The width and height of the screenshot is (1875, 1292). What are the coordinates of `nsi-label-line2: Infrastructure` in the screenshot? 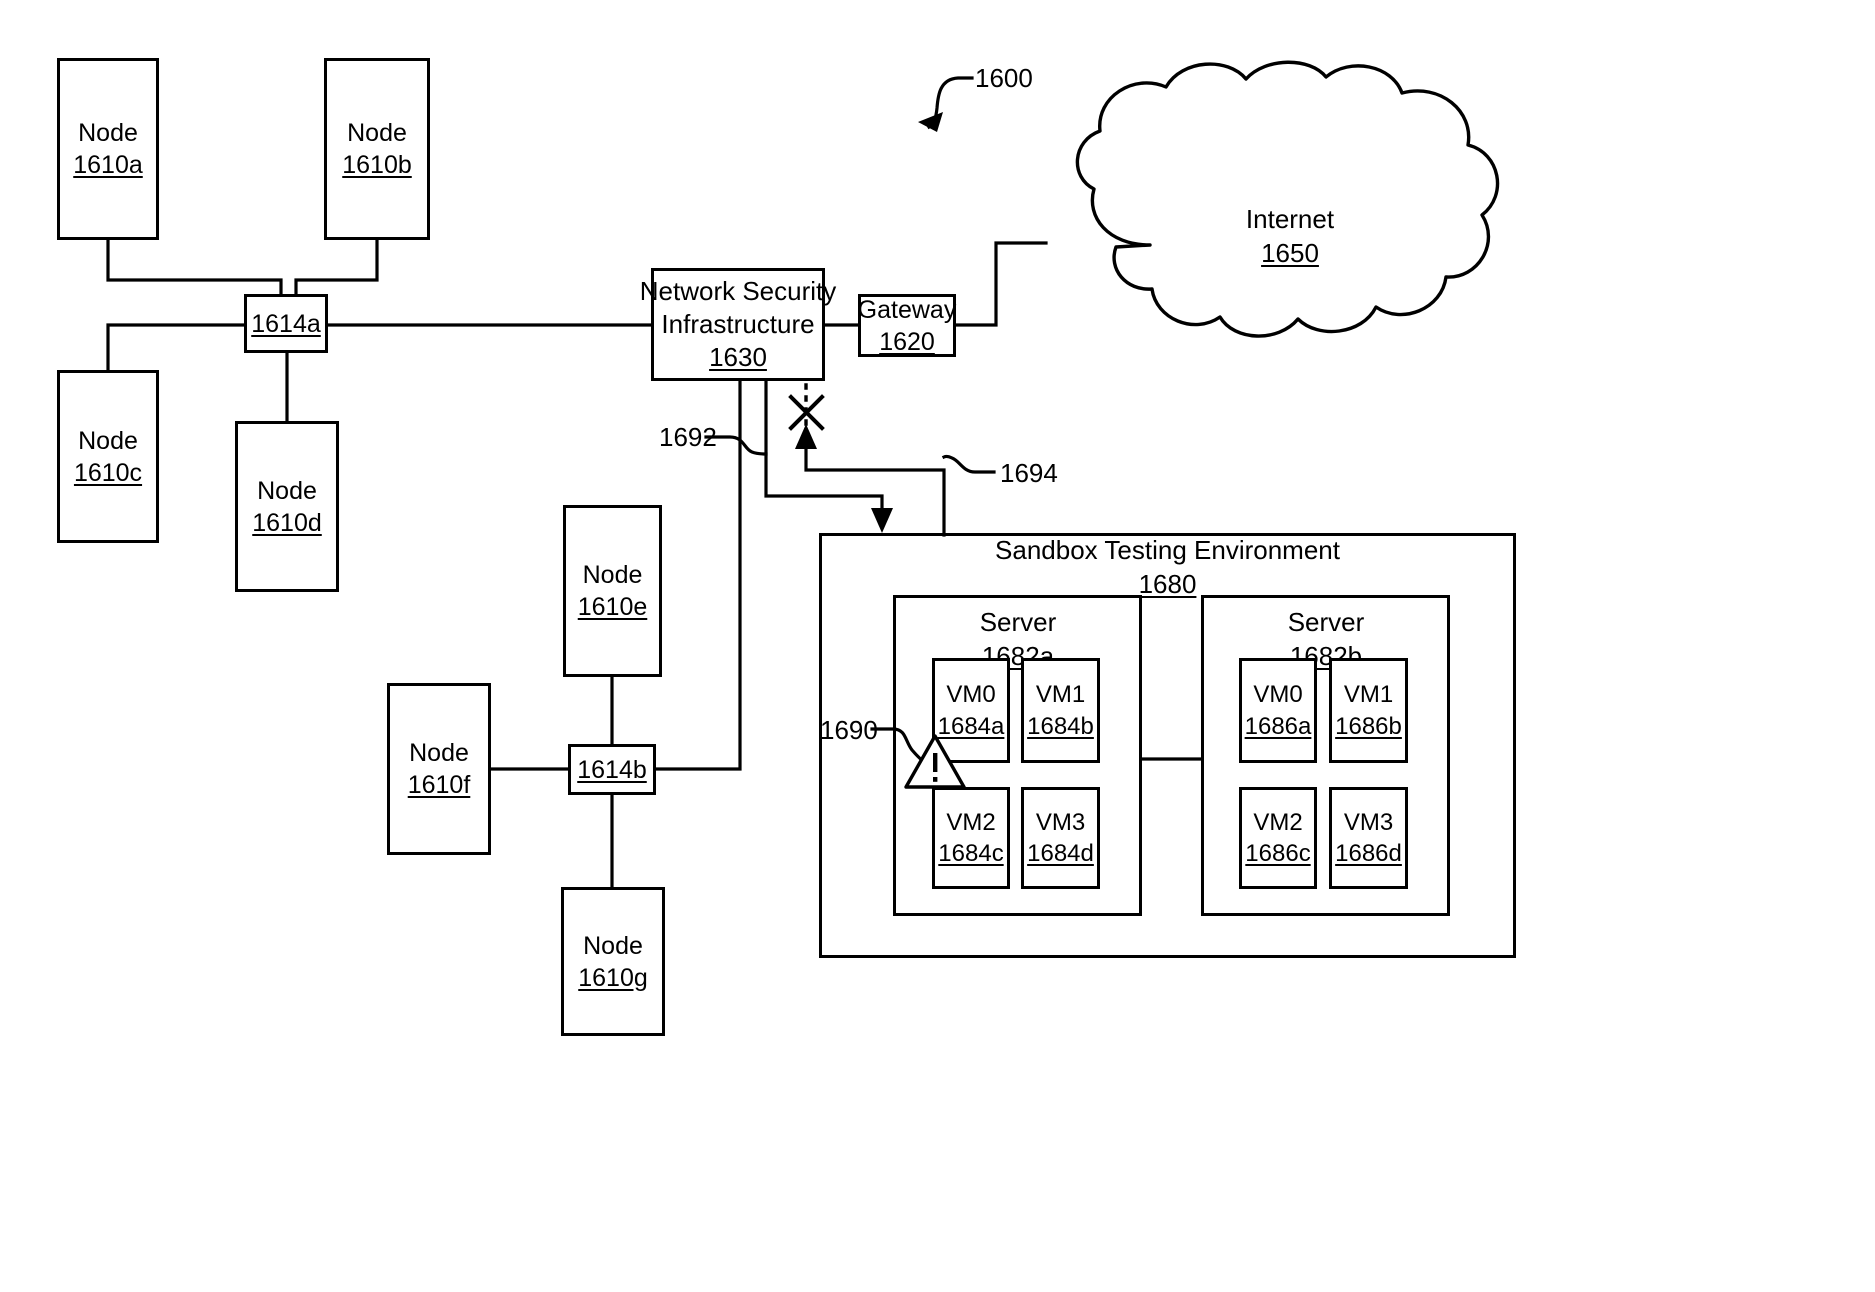 It's located at (738, 323).